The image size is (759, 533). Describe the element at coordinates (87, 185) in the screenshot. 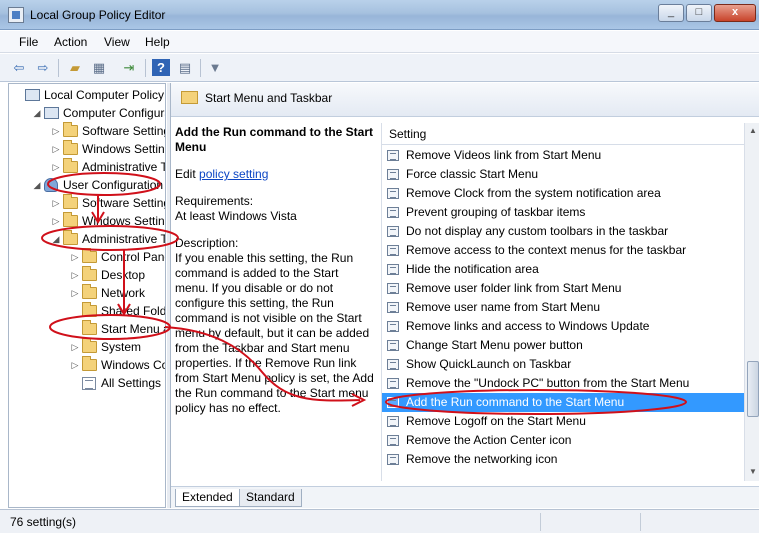

I see `tree-node: ◢ User Configuration` at that location.